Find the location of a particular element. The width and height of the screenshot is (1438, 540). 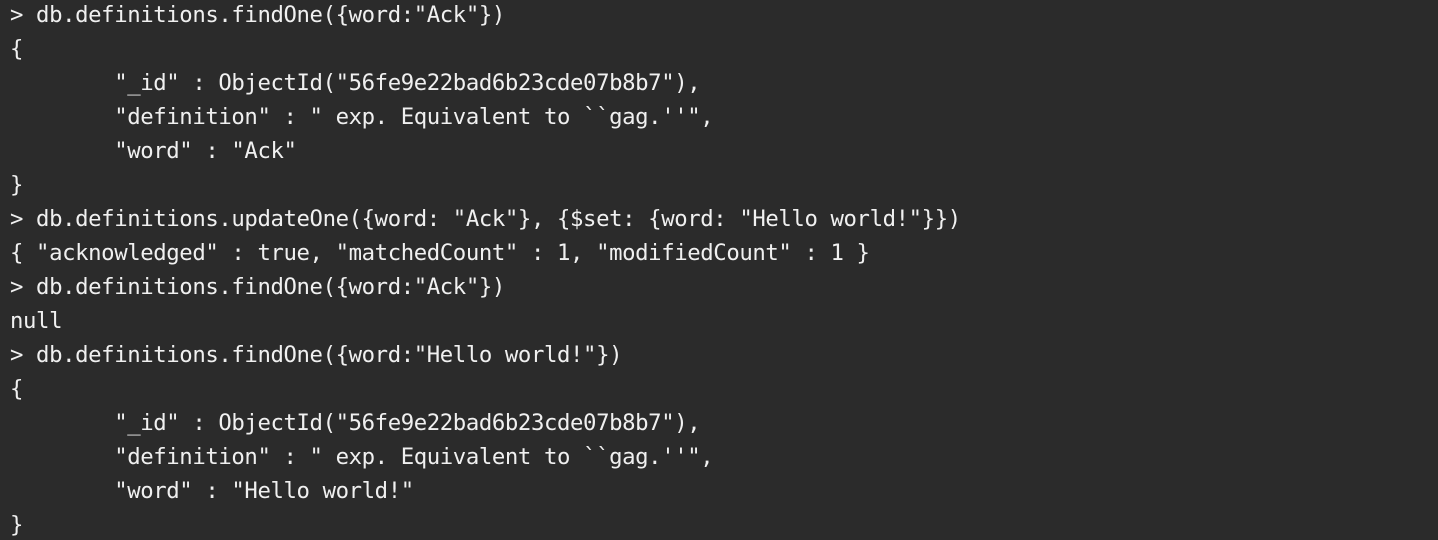

output-line: "word" : "Hello world!" is located at coordinates (212, 491).